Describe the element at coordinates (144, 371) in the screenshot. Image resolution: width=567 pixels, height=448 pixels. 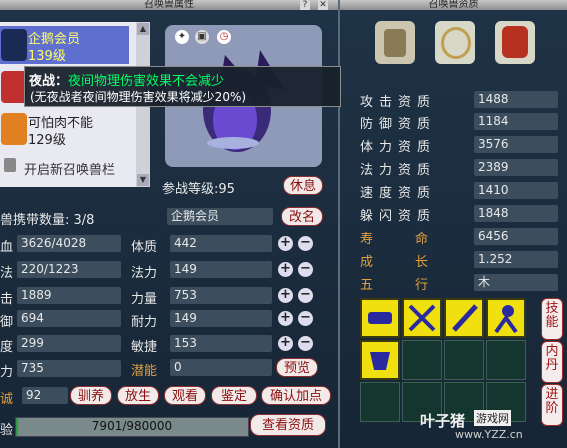
I see `potential-label: 潜能` at that location.